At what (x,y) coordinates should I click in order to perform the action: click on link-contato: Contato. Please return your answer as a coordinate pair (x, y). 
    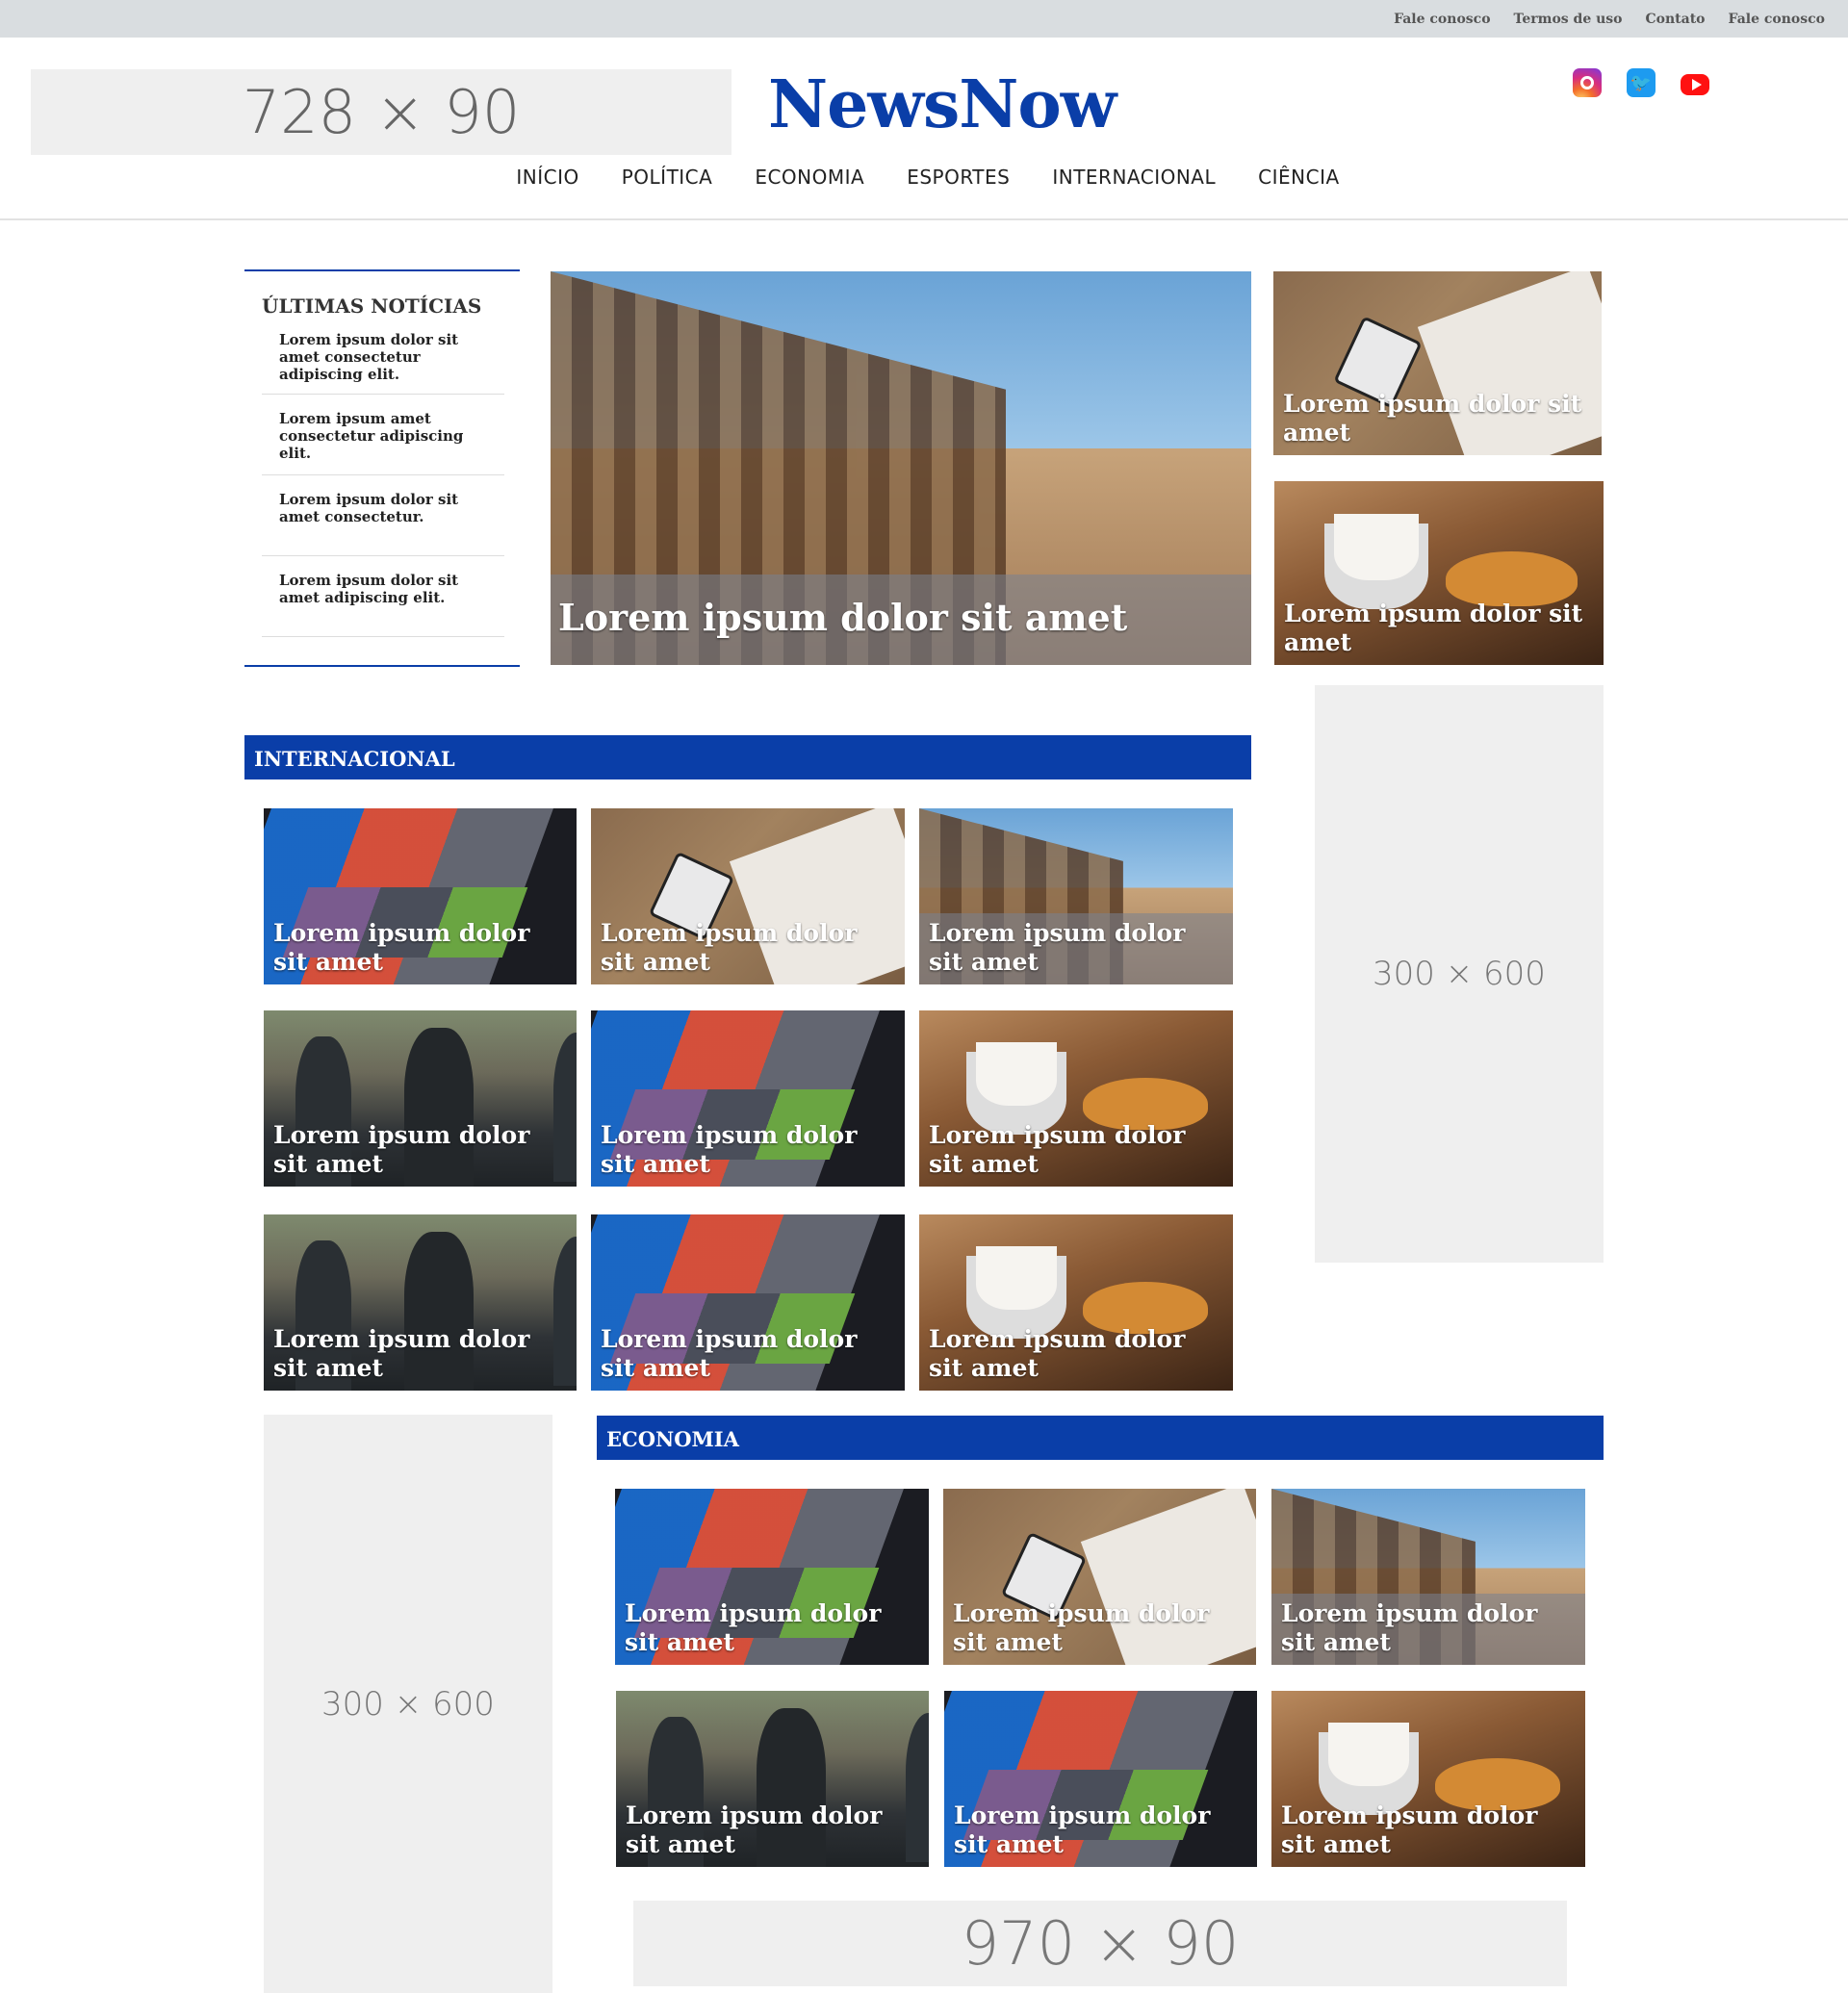
    Looking at the image, I should click on (1676, 19).